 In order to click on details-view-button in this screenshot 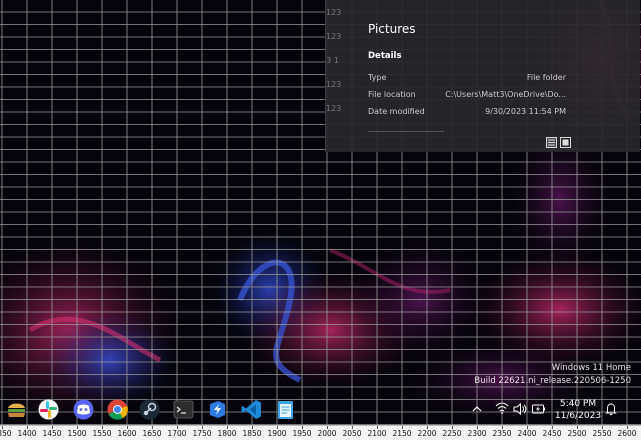, I will do `click(551, 142)`.